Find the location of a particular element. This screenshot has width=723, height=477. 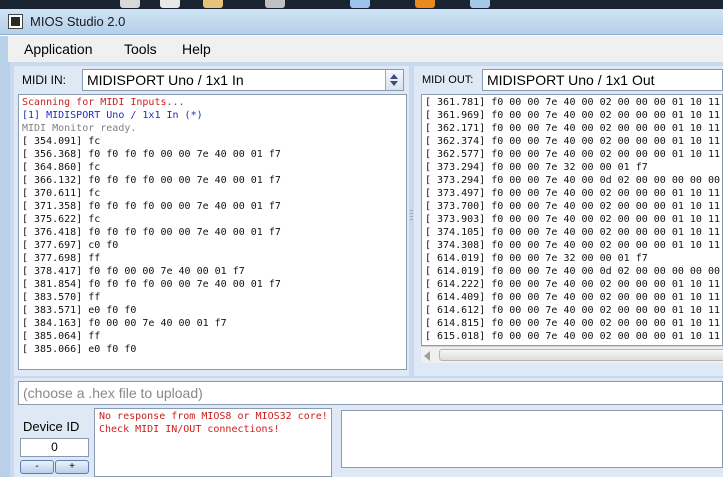

midi-in-log-line: [ 377.697] c0 f0 is located at coordinates (70, 245).